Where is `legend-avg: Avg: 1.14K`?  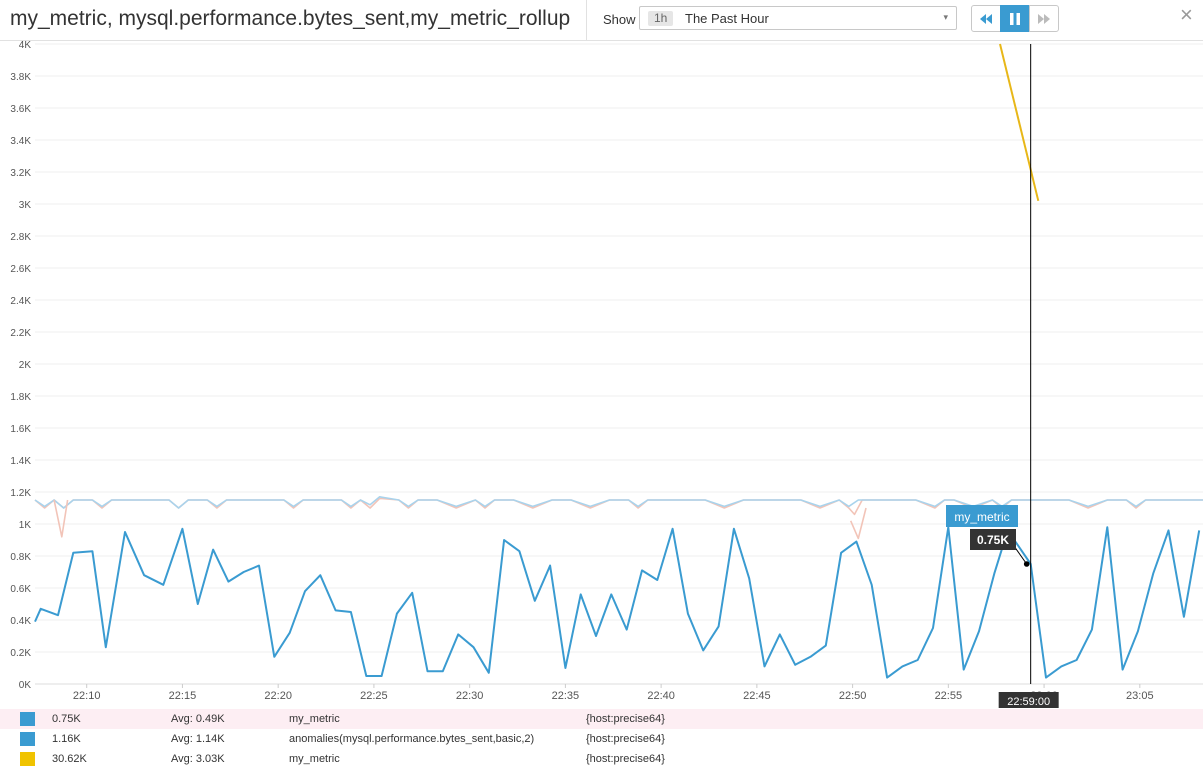
legend-avg: Avg: 1.14K is located at coordinates (198, 739).